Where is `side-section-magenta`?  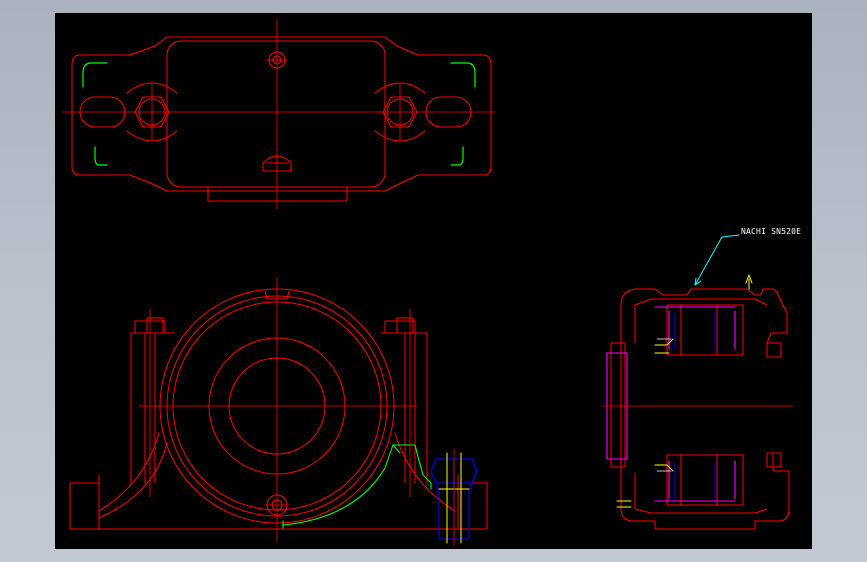 side-section-magenta is located at coordinates (671, 404).